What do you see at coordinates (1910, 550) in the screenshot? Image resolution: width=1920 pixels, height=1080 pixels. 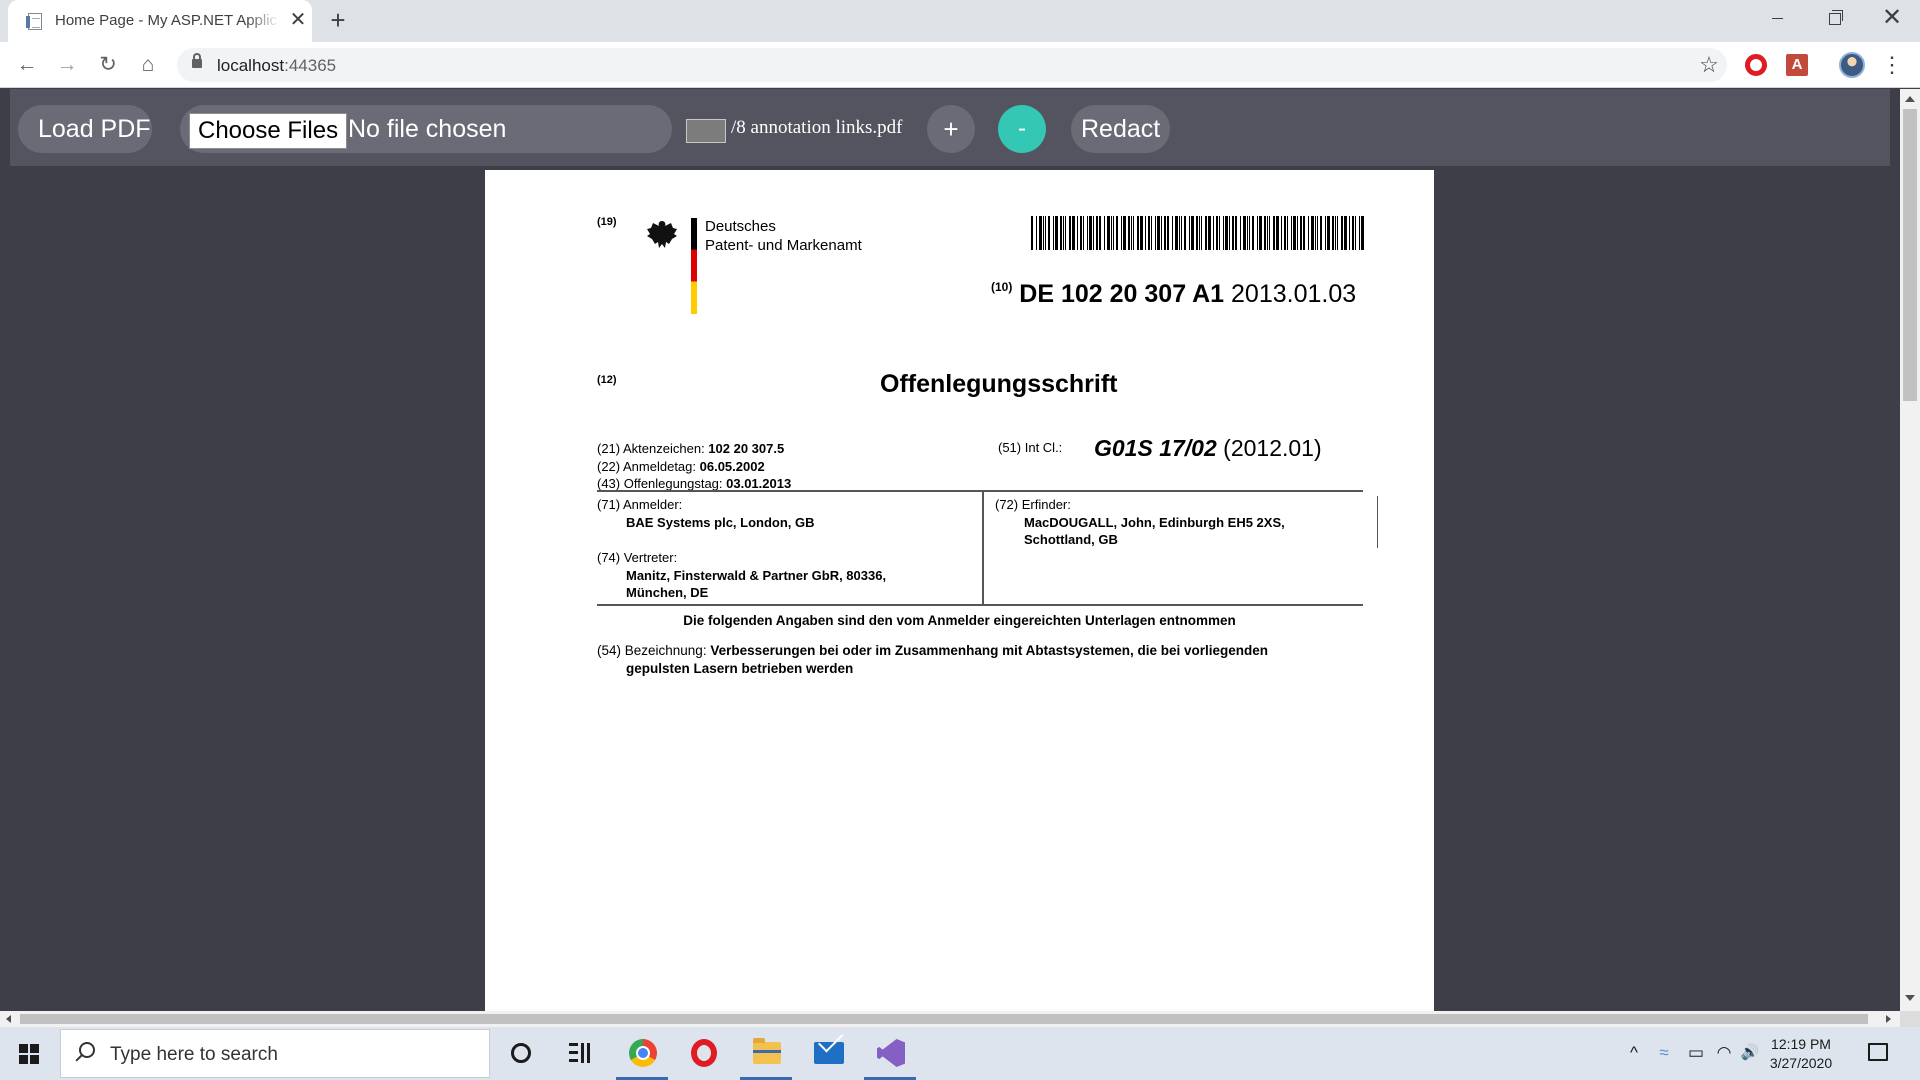 I see `vertical-scrollbar` at bounding box center [1910, 550].